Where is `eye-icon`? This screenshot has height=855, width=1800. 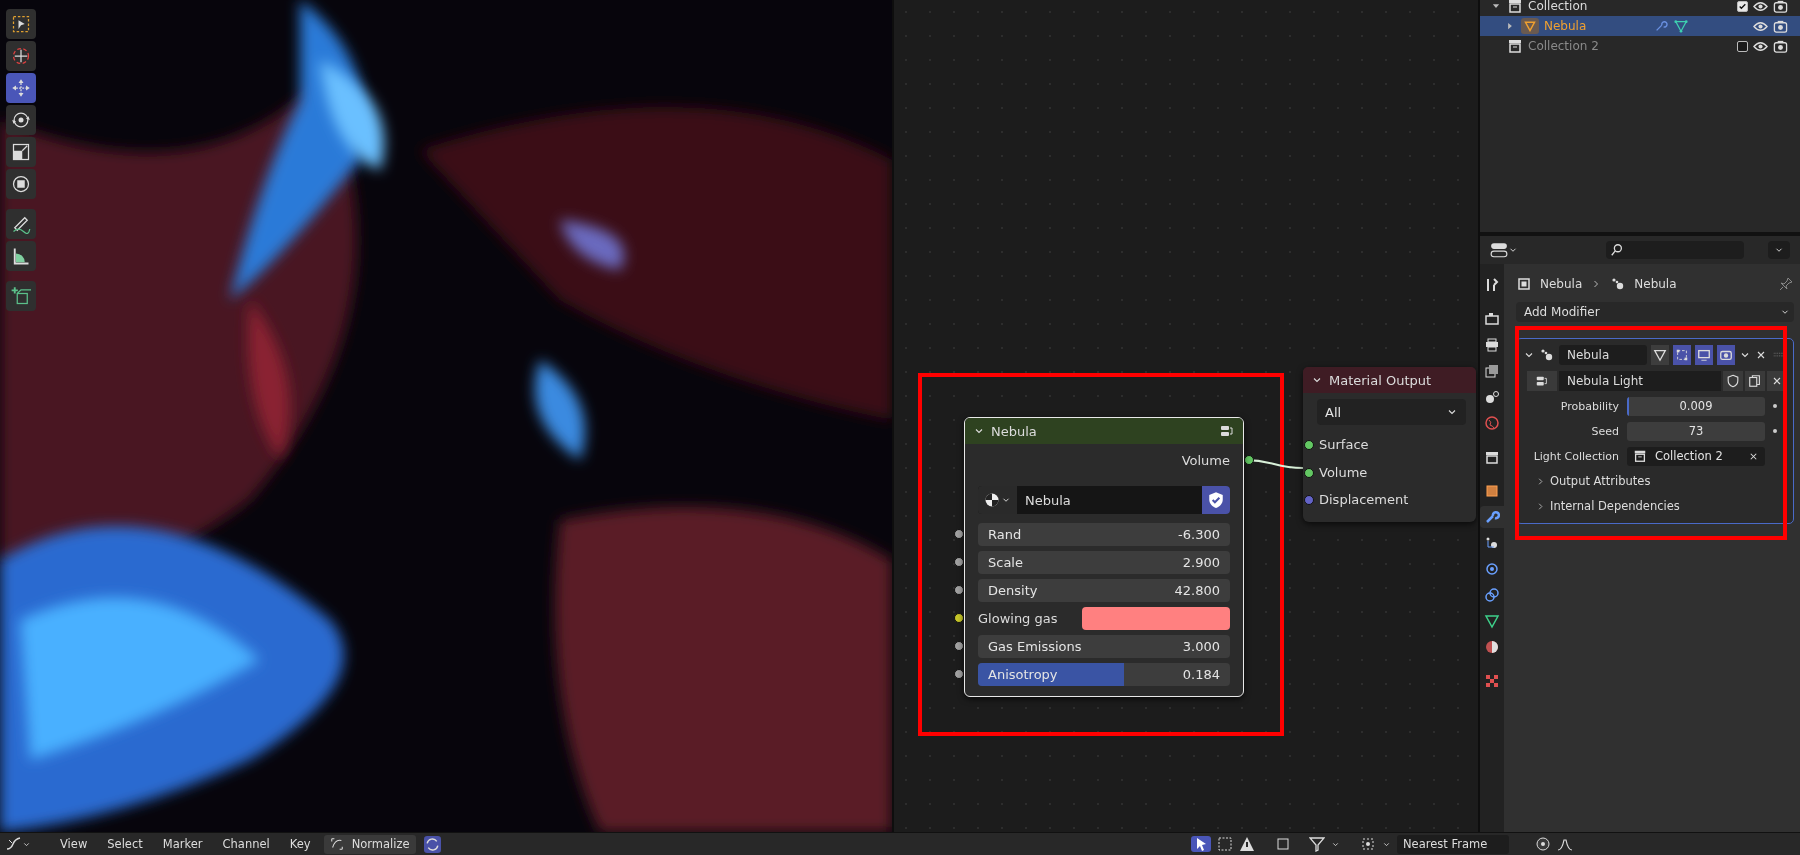 eye-icon is located at coordinates (1760, 7).